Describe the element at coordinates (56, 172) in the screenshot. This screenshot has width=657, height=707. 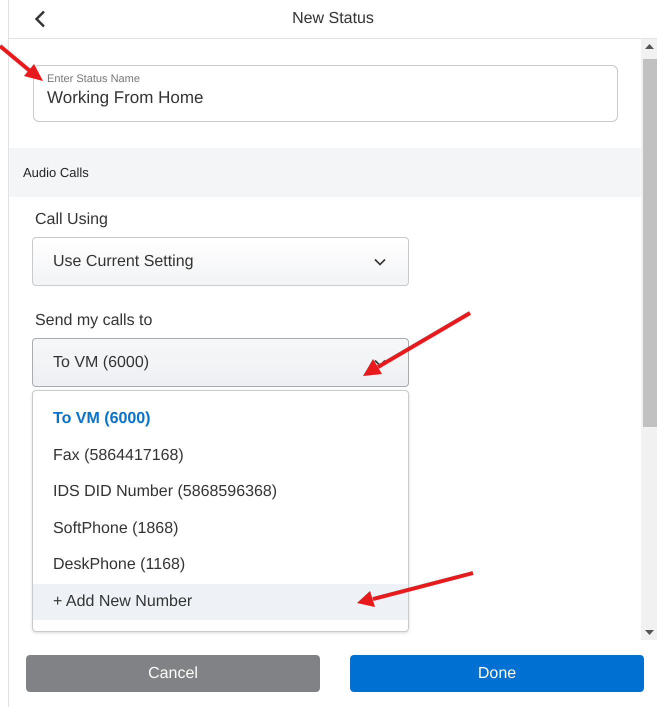
I see `section-title: Audio Calls` at that location.